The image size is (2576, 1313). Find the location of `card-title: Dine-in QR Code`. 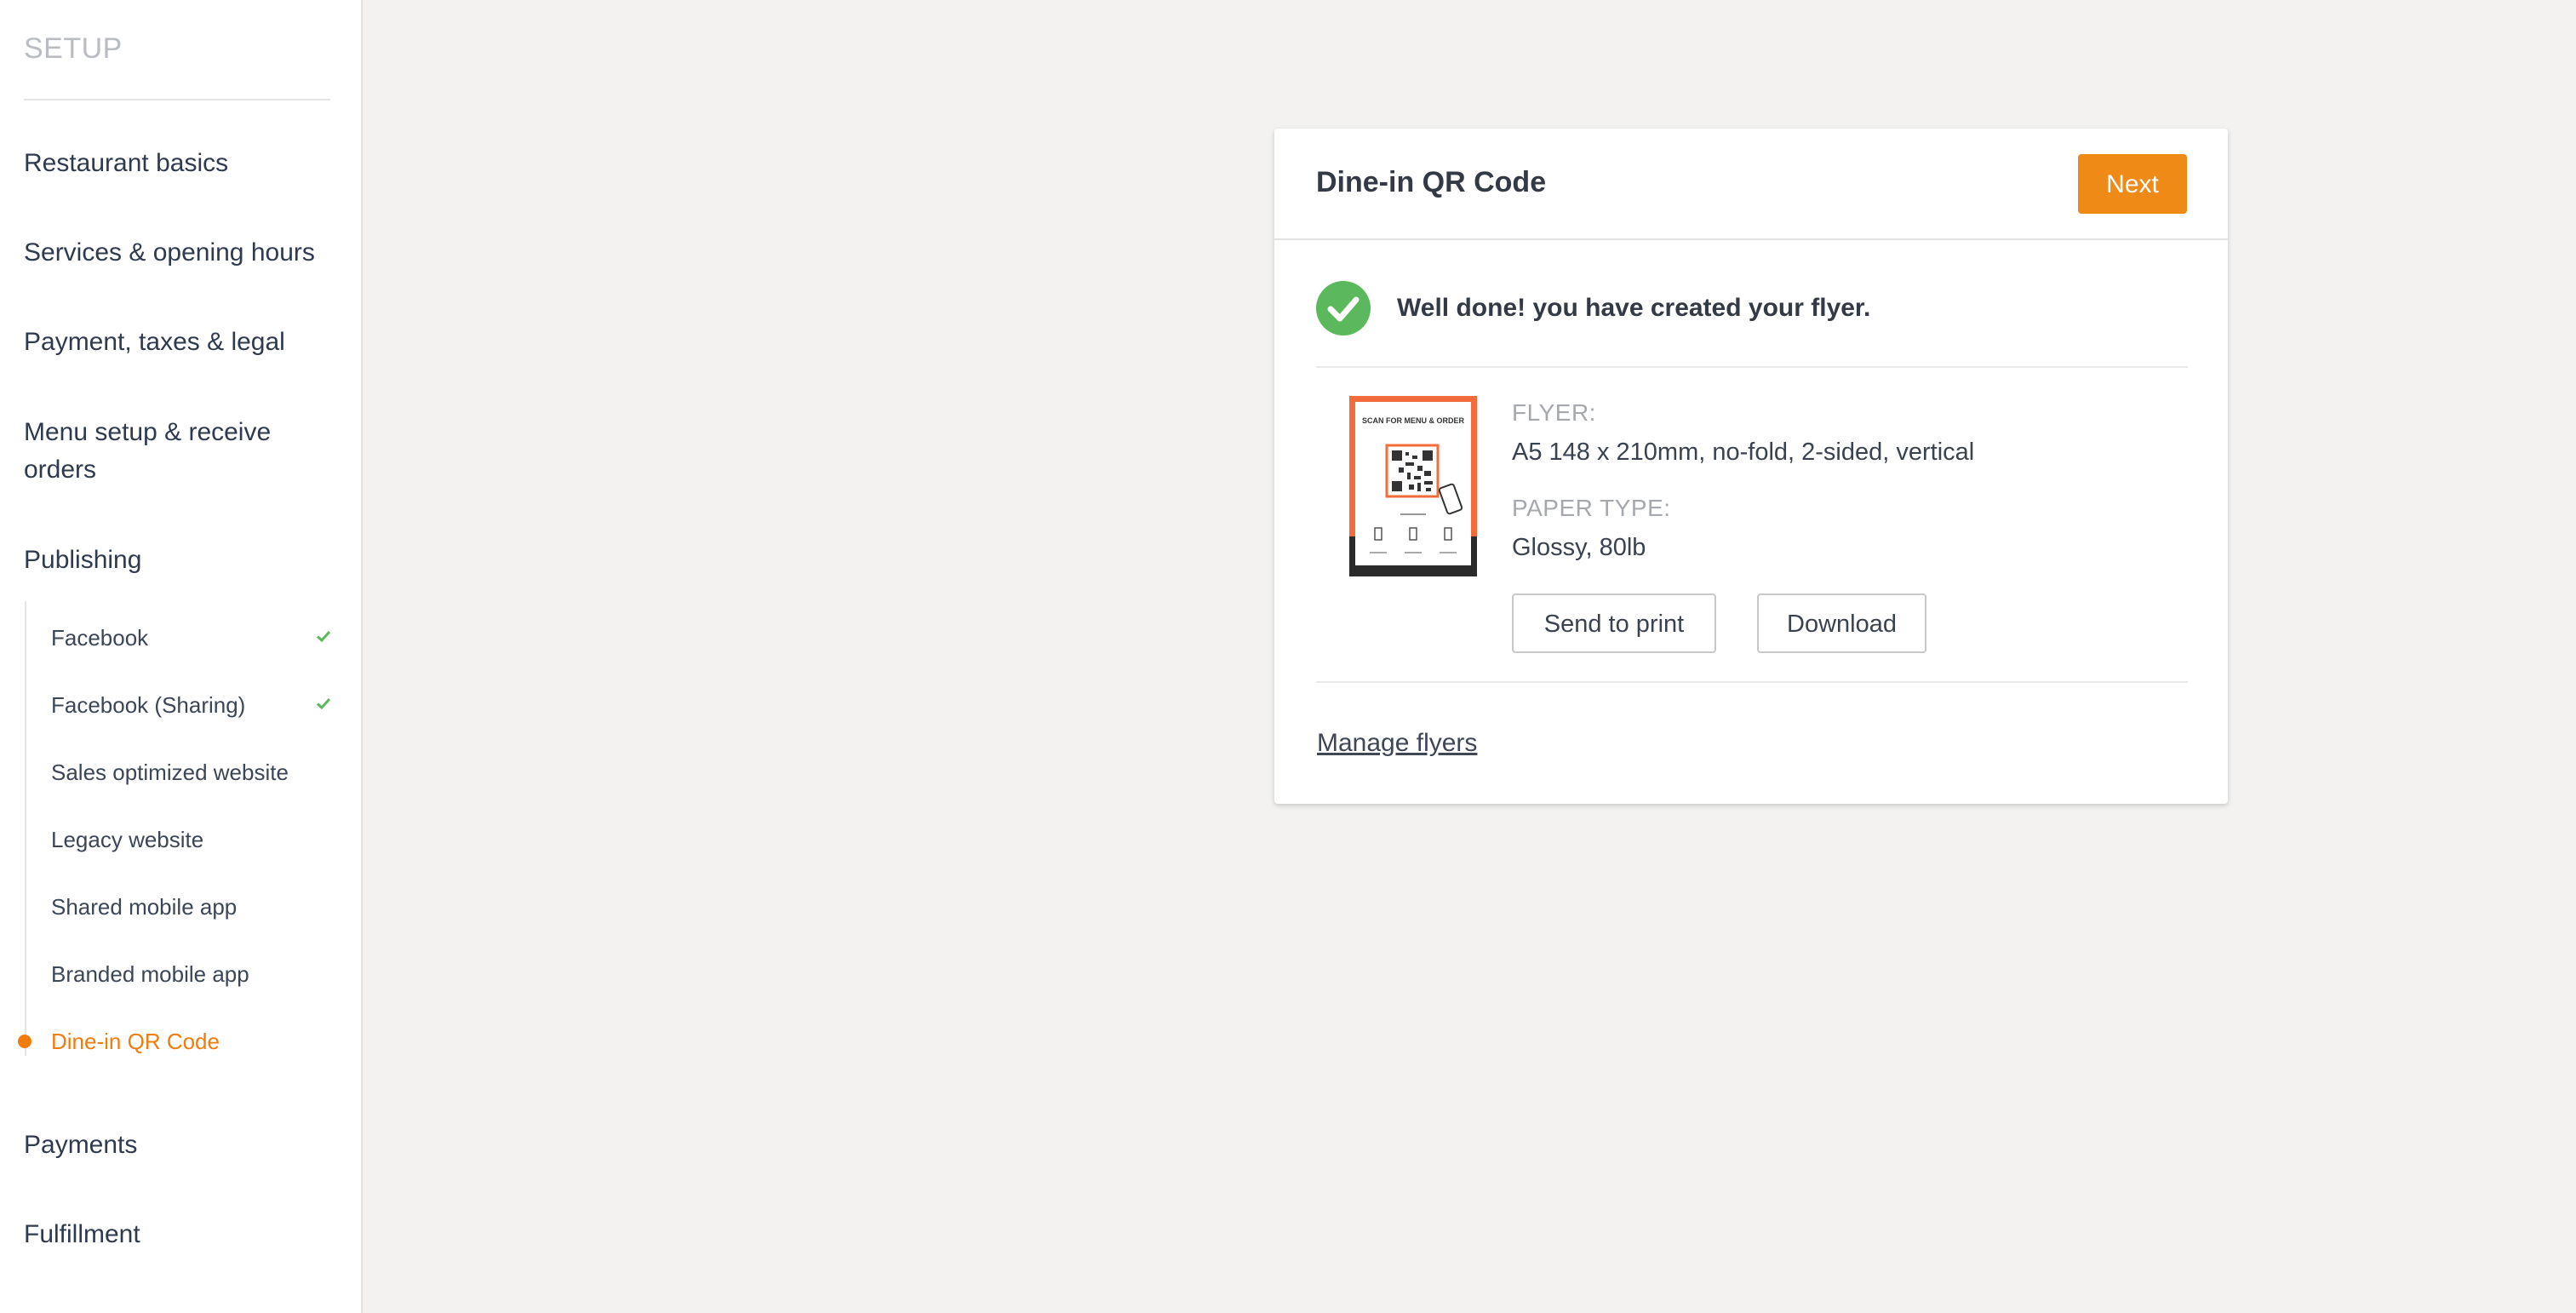

card-title: Dine-in QR Code is located at coordinates (1431, 182).